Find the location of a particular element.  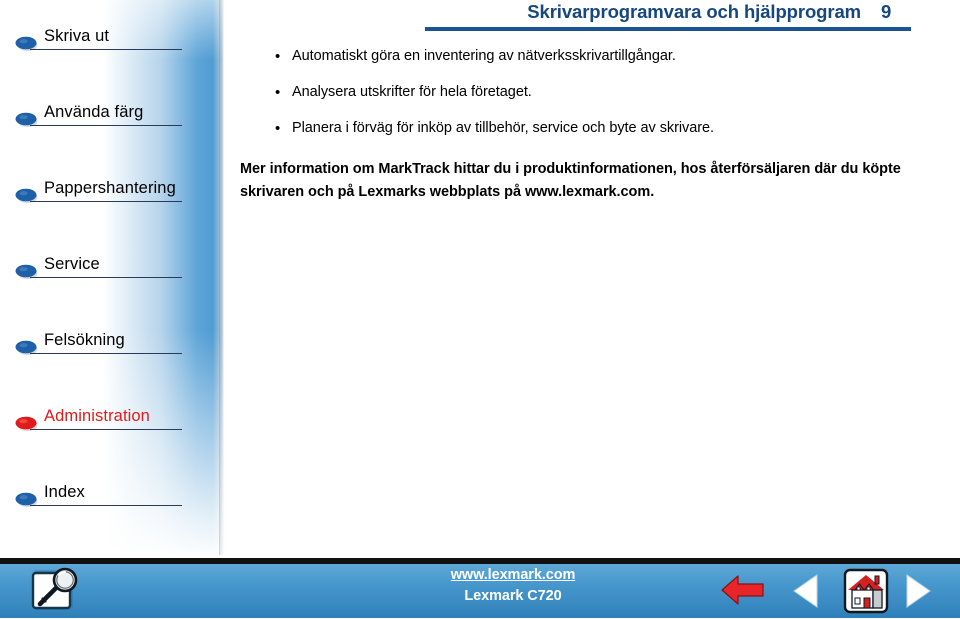

previous-icon is located at coordinates (807, 591).